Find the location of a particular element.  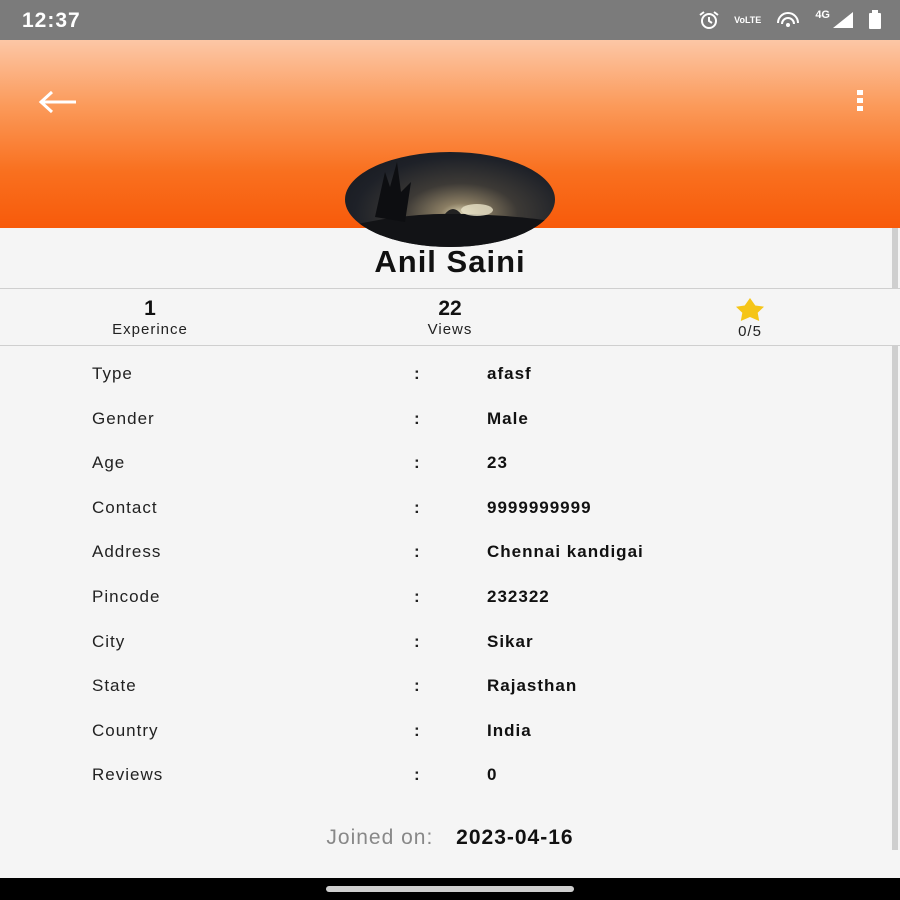

joined-label: Joined on: is located at coordinates (380, 837).